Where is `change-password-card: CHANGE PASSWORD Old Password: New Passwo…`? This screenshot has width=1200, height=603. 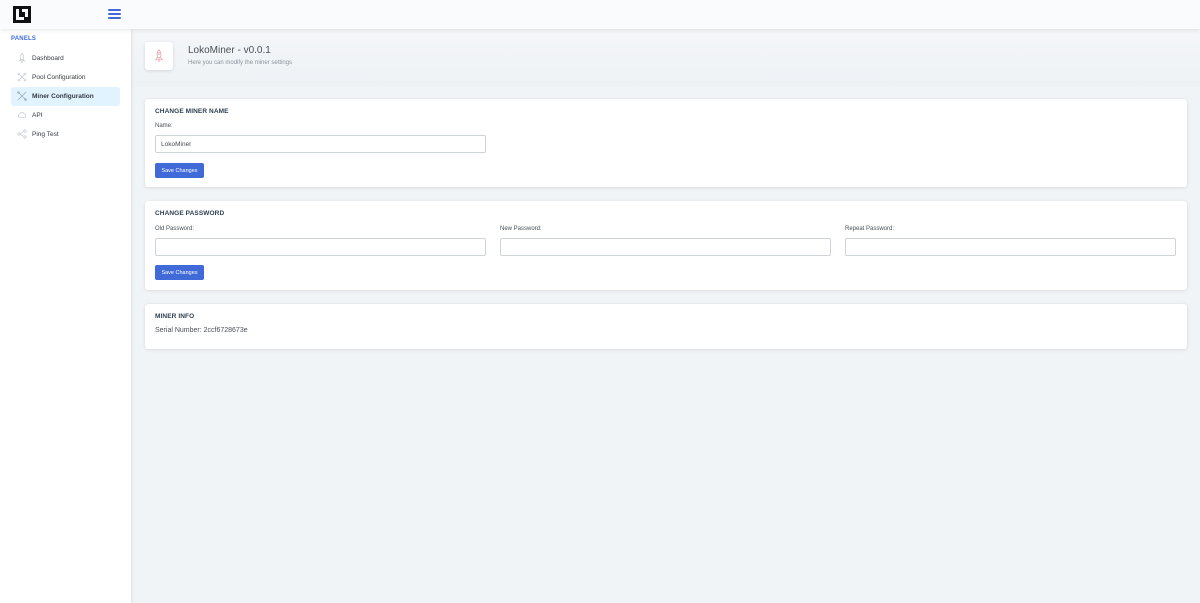
change-password-card: CHANGE PASSWORD Old Password: New Passwo… is located at coordinates (666, 245).